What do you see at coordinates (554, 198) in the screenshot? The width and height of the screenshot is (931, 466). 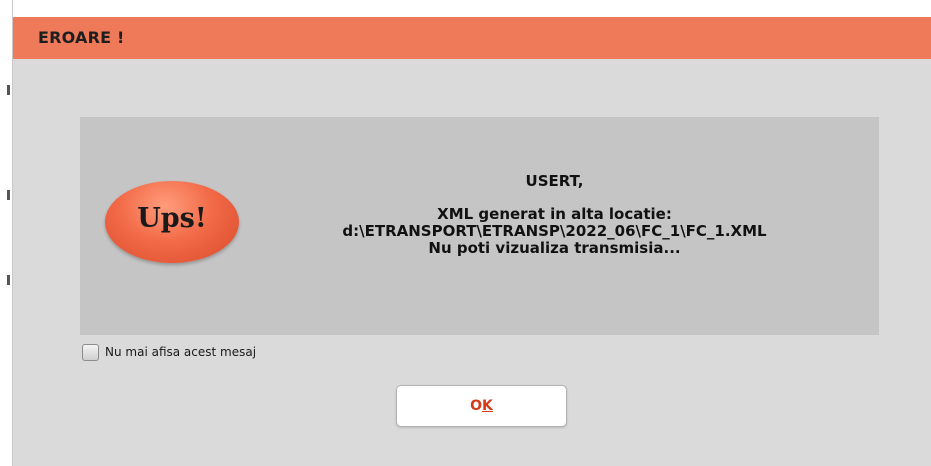 I see `message-spacer` at bounding box center [554, 198].